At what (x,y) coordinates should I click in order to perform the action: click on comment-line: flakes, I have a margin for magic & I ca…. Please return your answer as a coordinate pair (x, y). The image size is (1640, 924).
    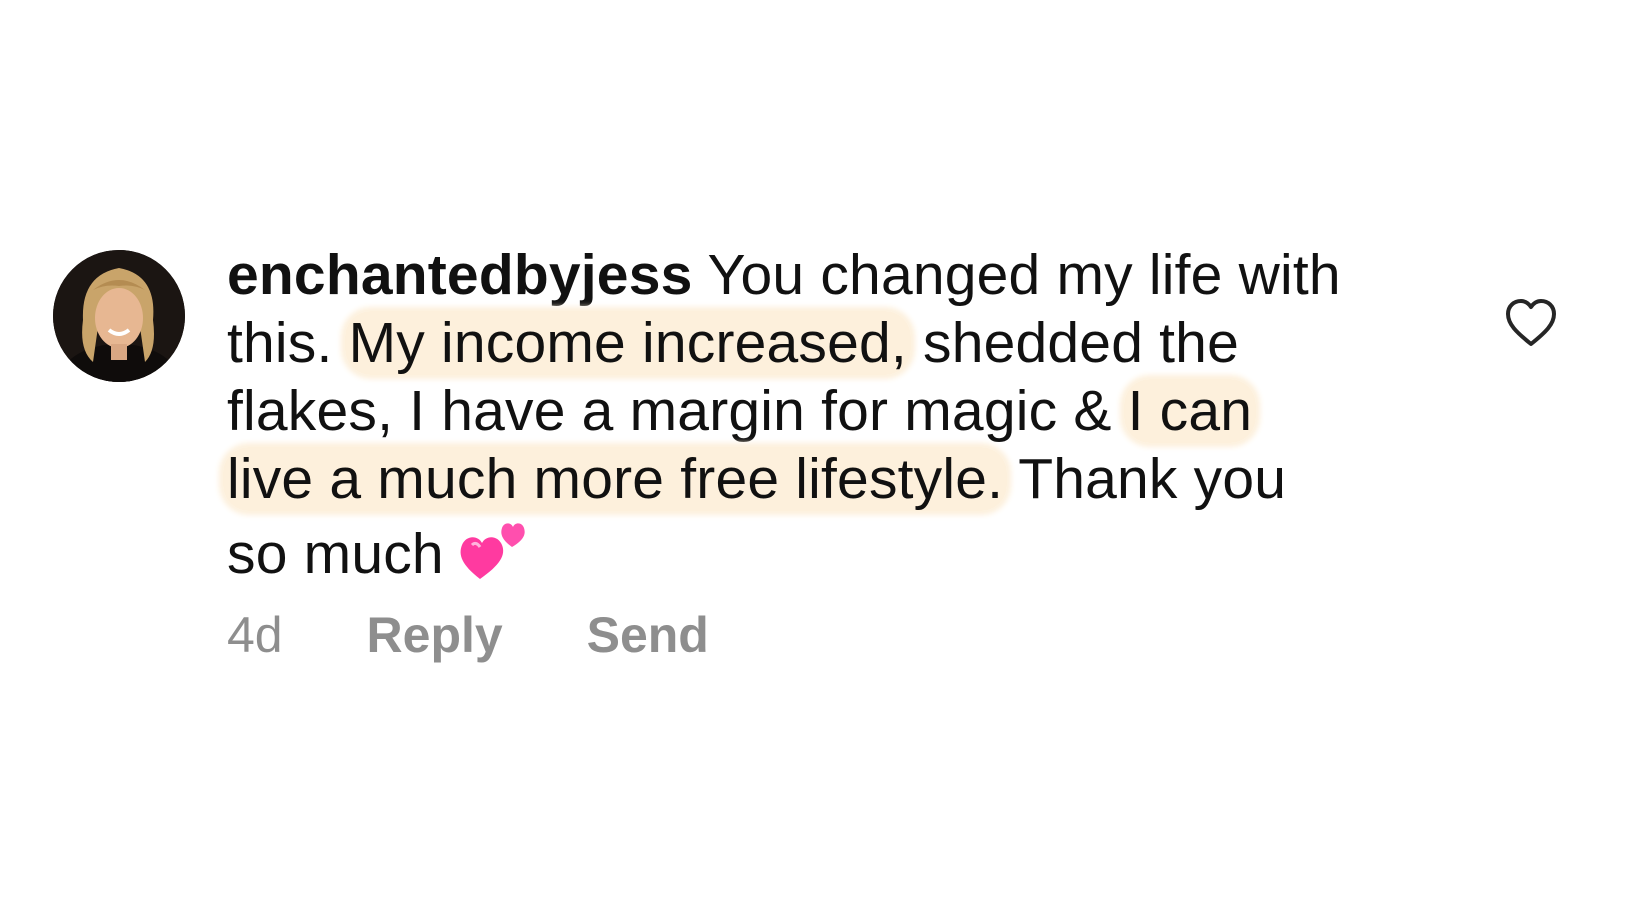
    Looking at the image, I should click on (827, 411).